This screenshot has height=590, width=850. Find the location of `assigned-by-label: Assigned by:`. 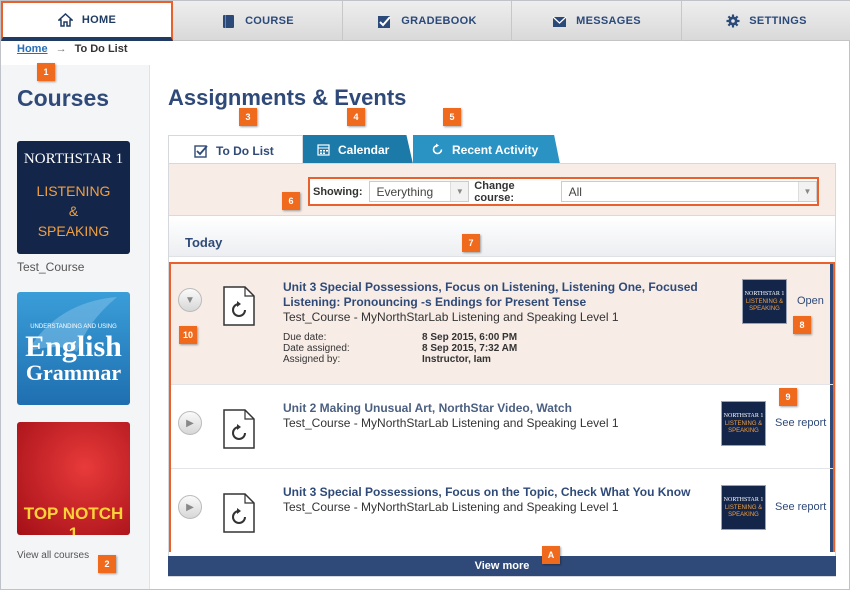

assigned-by-label: Assigned by: is located at coordinates (312, 359).